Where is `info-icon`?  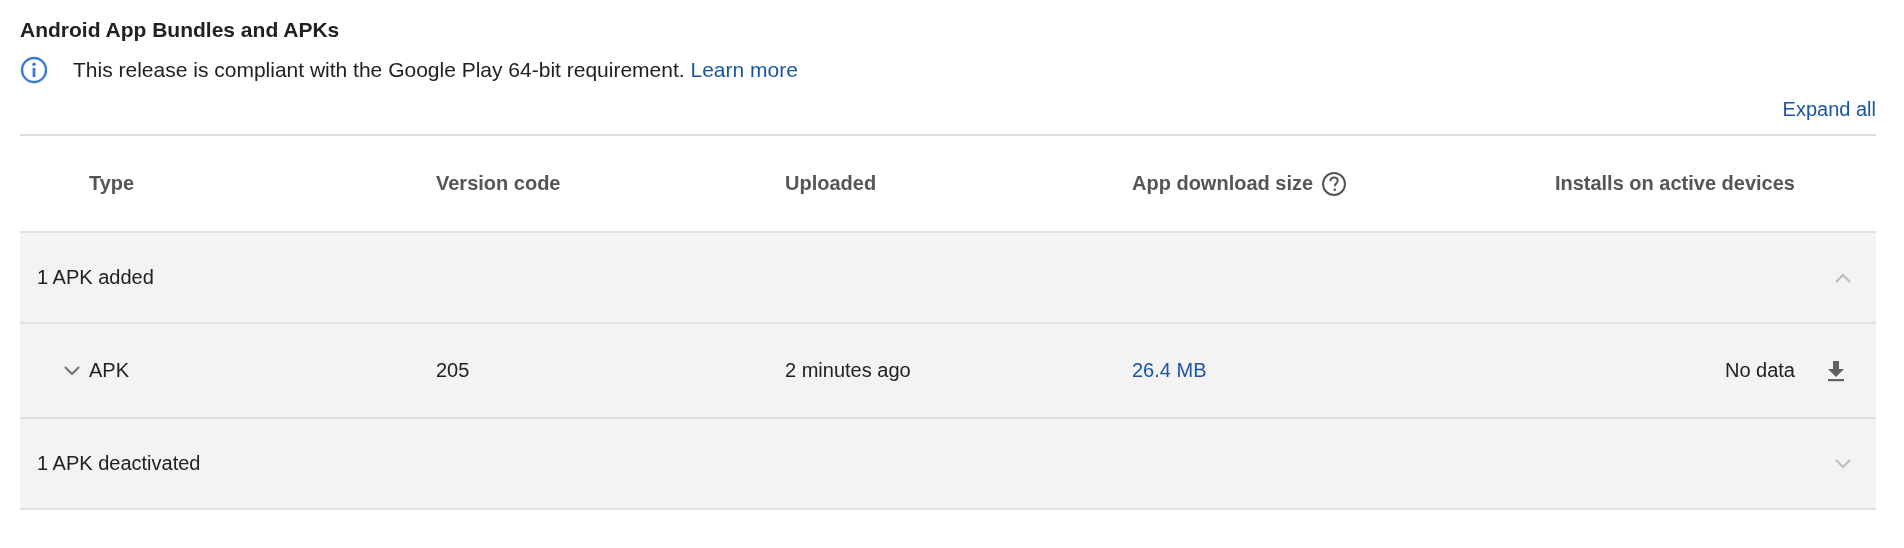
info-icon is located at coordinates (34, 70).